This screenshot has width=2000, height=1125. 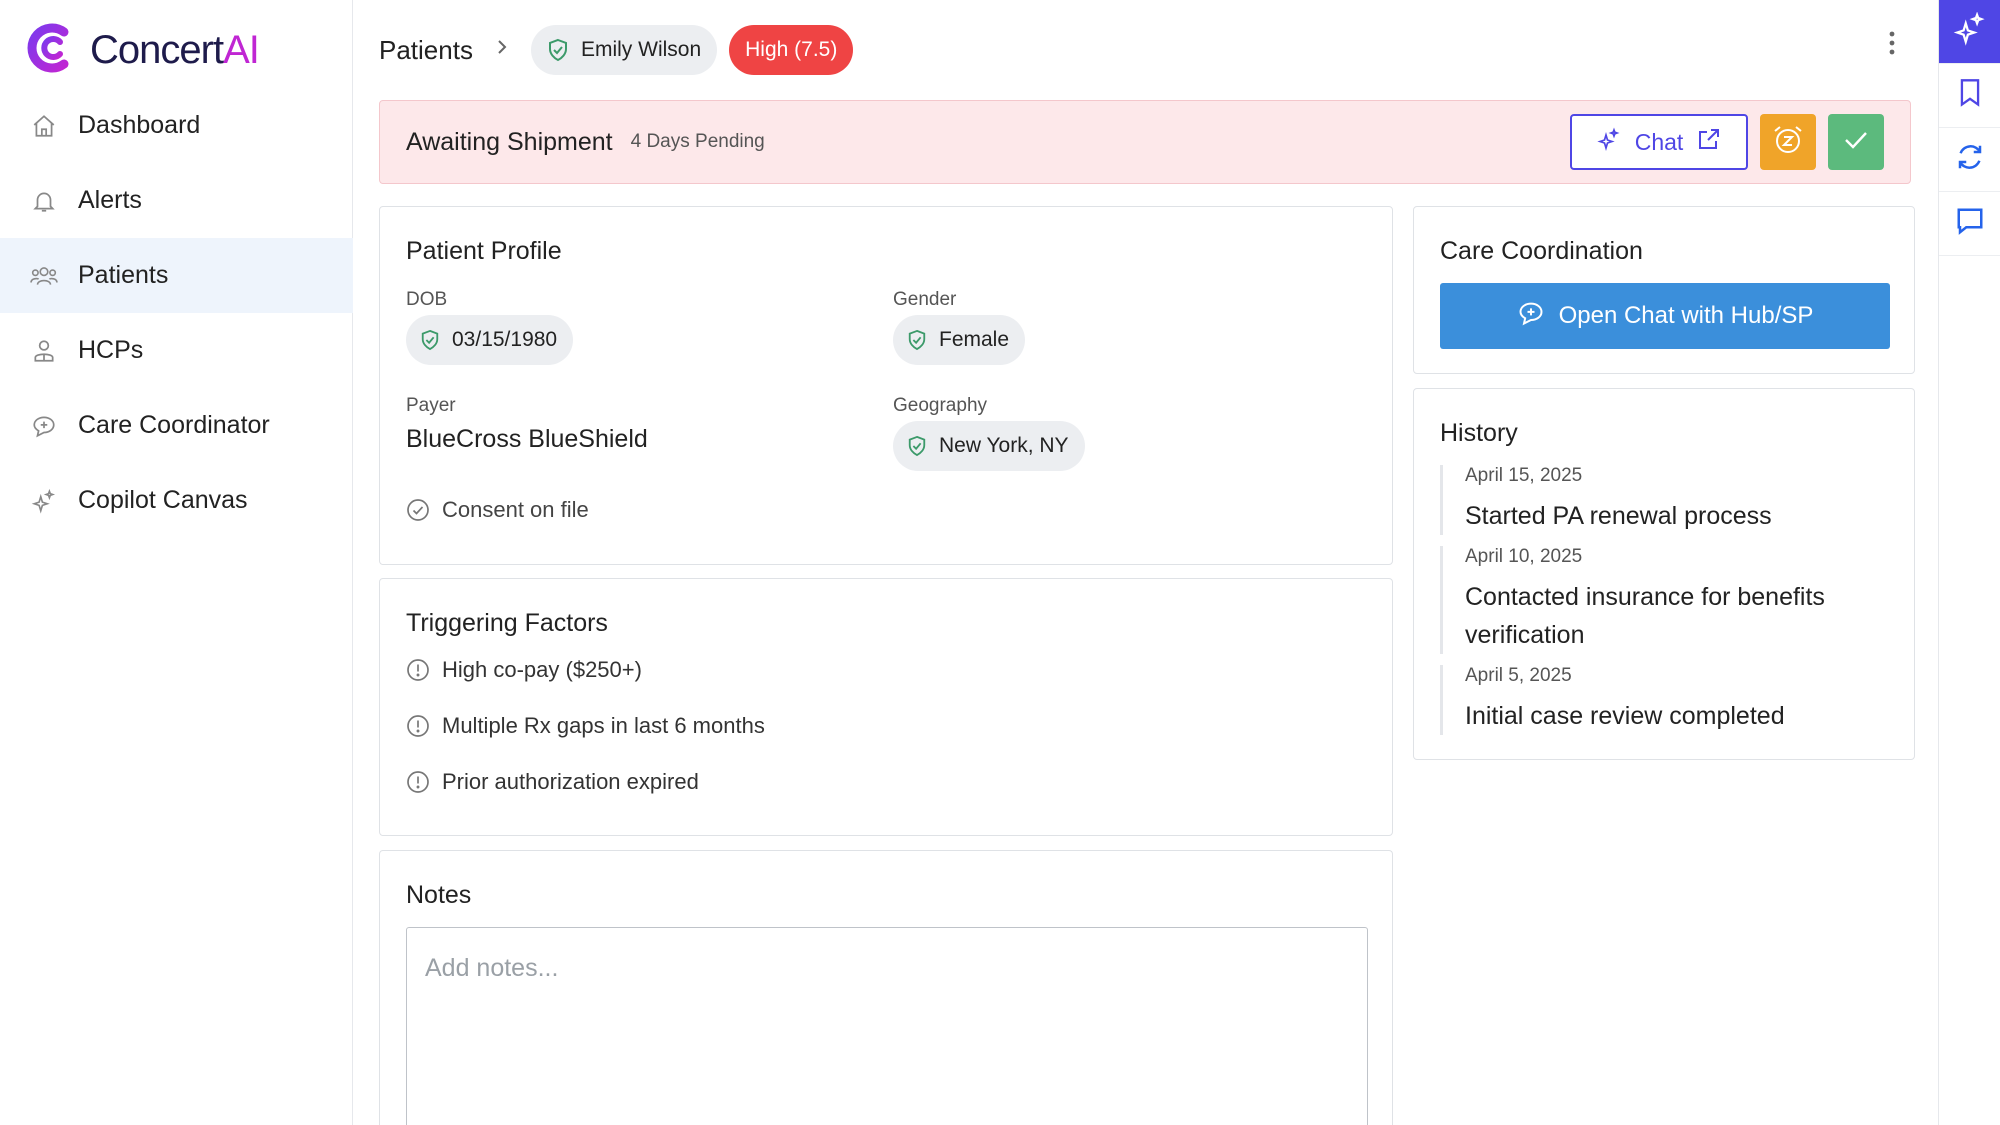 What do you see at coordinates (1541, 251) in the screenshot?
I see `card-title: Care Coordination` at bounding box center [1541, 251].